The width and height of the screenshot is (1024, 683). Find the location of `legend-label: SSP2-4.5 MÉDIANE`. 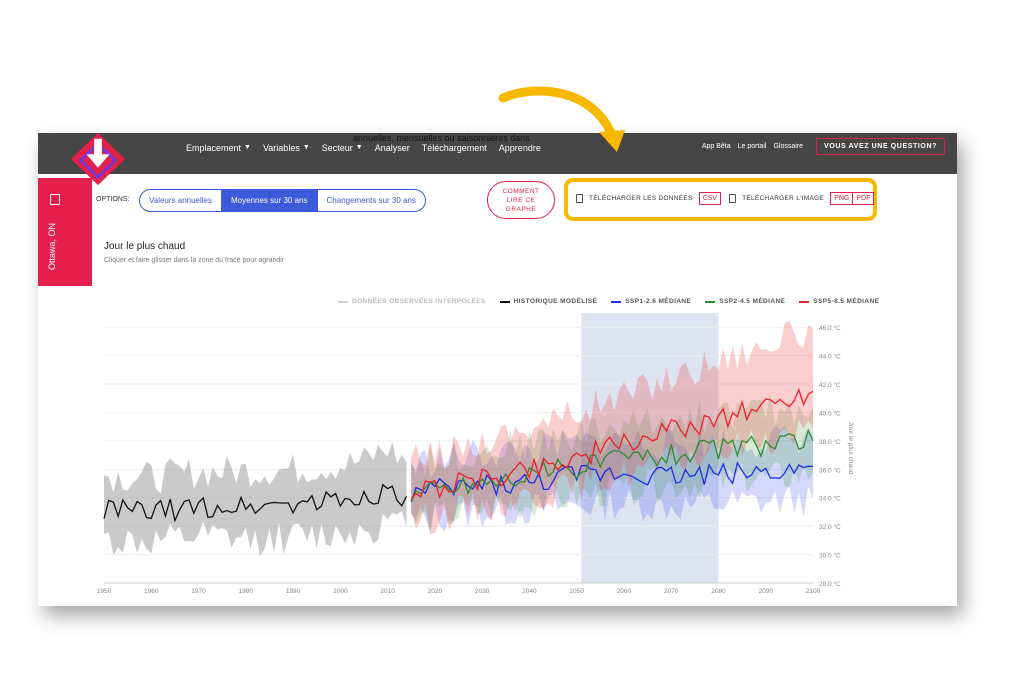

legend-label: SSP2-4.5 MÉDIANE is located at coordinates (752, 301).